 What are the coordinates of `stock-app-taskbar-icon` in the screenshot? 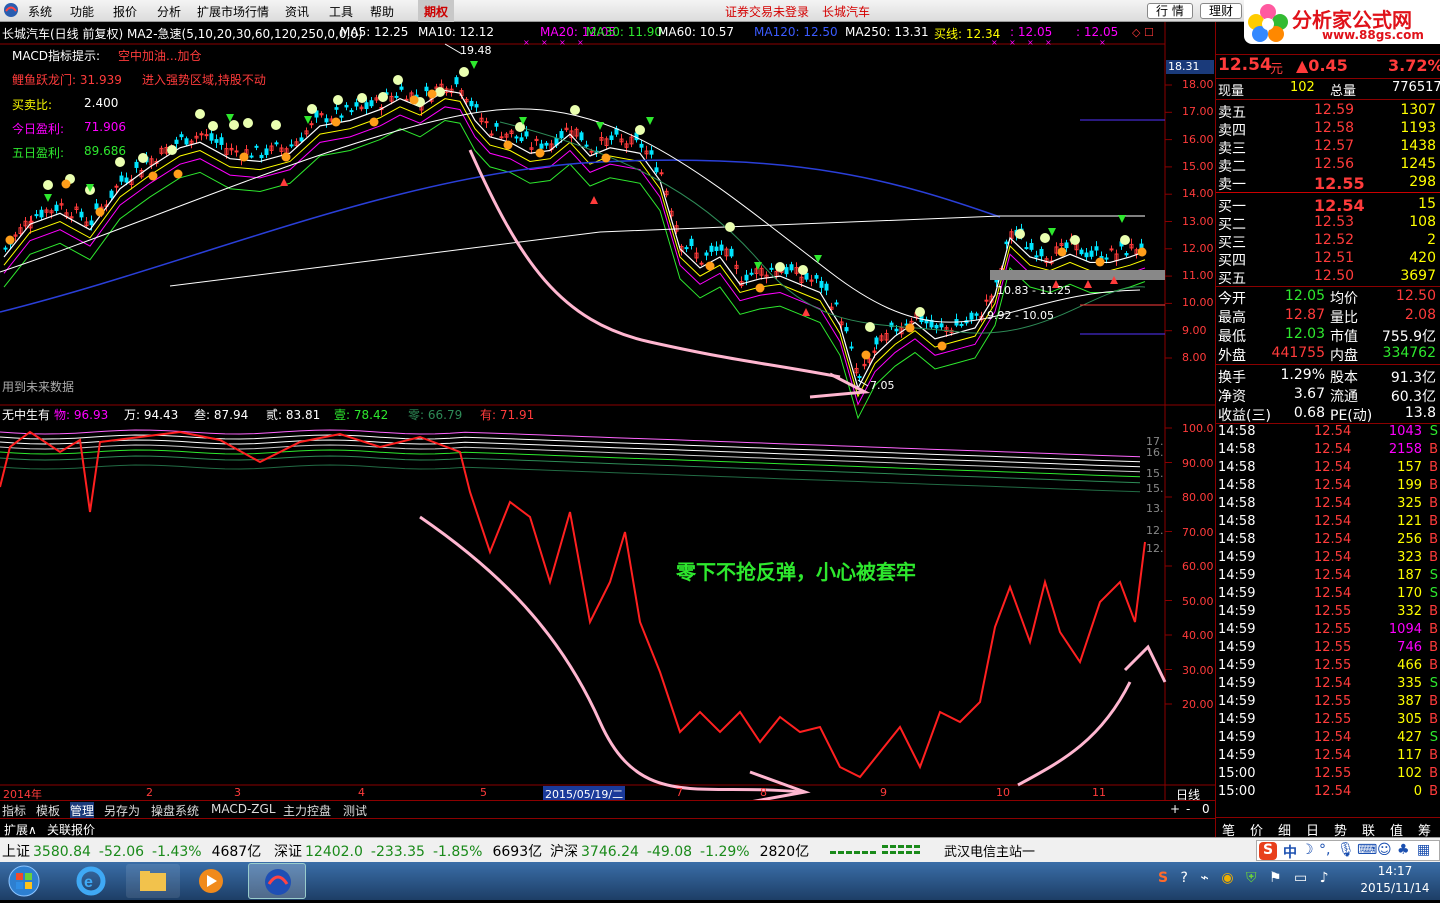 It's located at (277, 881).